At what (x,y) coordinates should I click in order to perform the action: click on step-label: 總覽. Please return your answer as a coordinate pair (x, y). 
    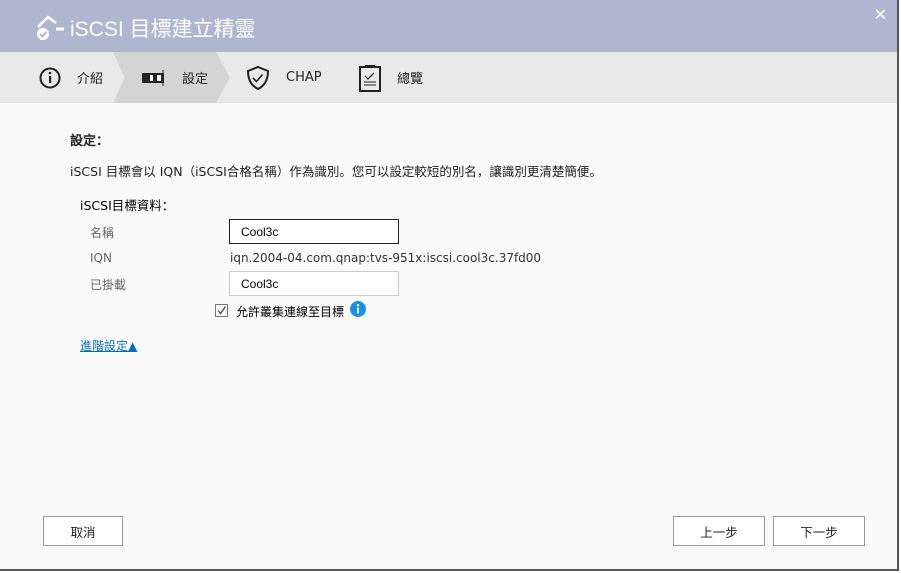
    Looking at the image, I should click on (410, 79).